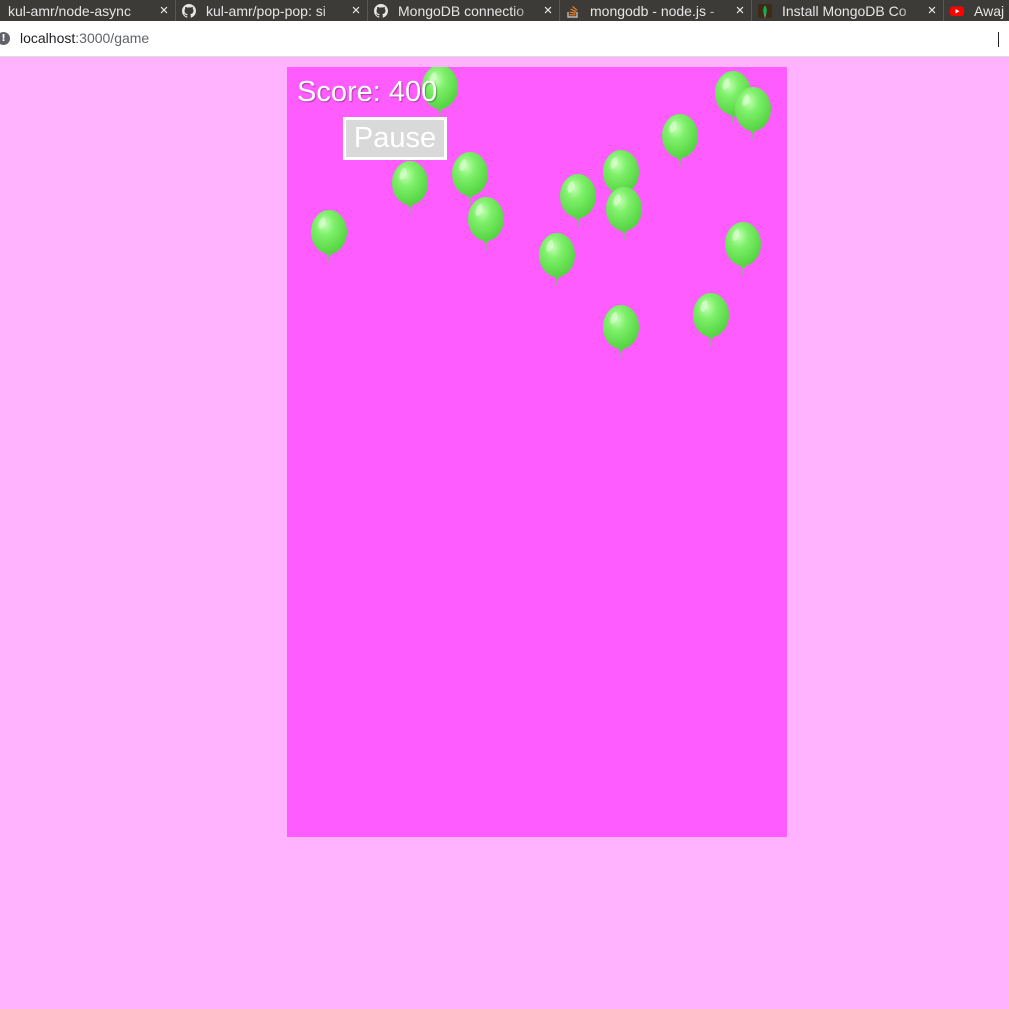  I want to click on url-host: localhost, so click(48, 38).